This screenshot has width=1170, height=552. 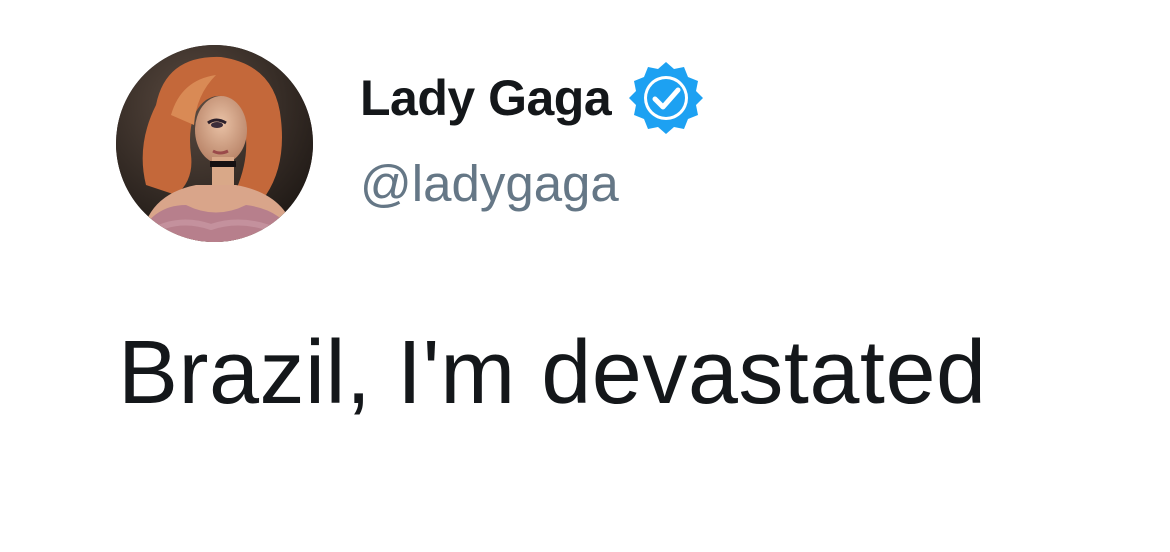 I want to click on author-name-row: Lady Gaga, so click(x=532, y=98).